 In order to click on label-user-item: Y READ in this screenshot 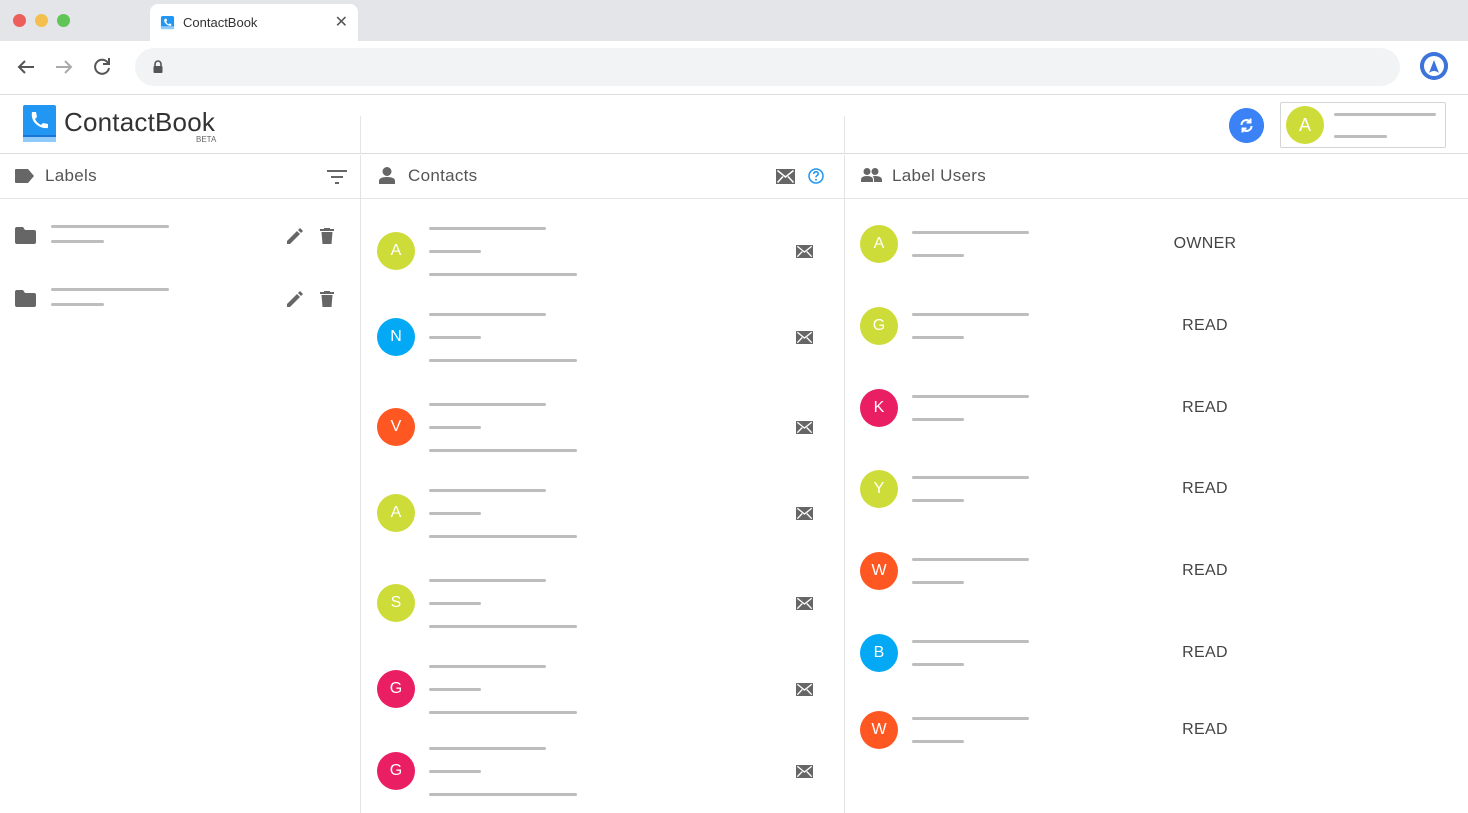, I will do `click(1156, 492)`.